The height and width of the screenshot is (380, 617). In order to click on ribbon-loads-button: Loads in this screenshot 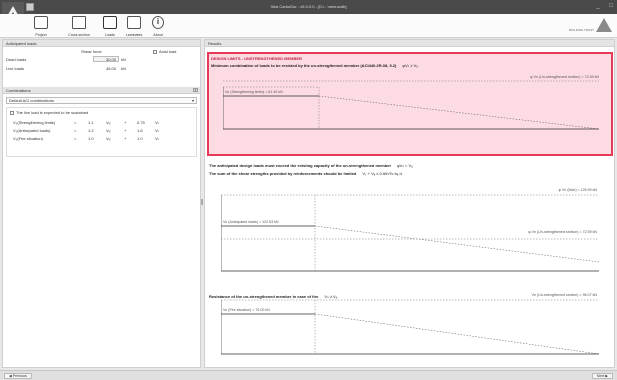, I will do `click(110, 26)`.